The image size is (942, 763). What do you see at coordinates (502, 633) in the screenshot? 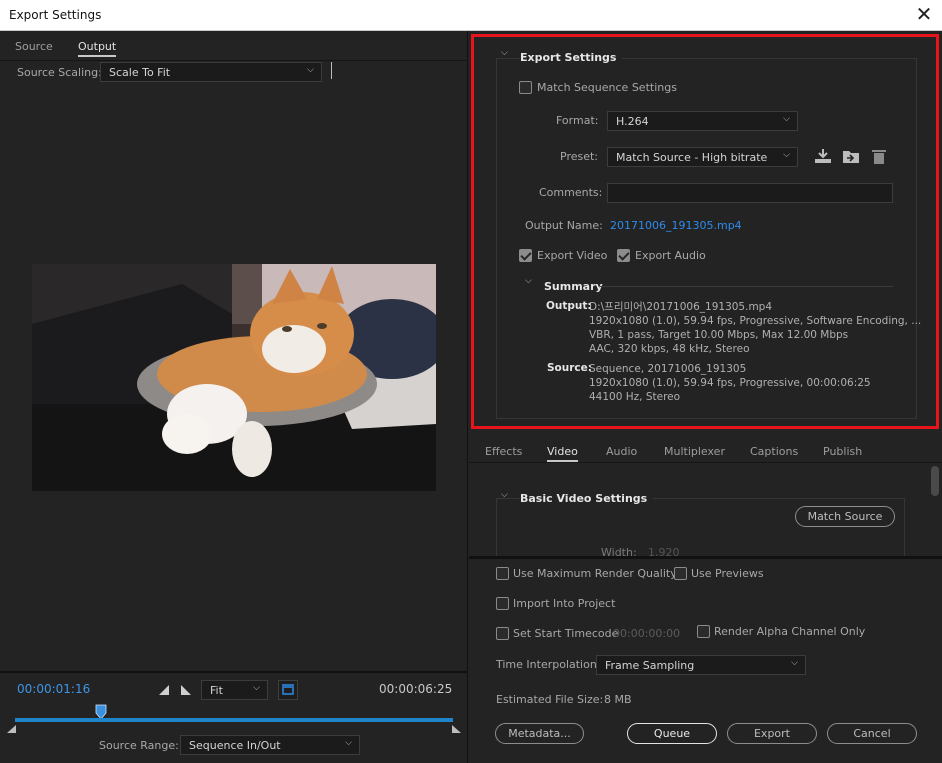
I see `start-timecode-checkbox` at bounding box center [502, 633].